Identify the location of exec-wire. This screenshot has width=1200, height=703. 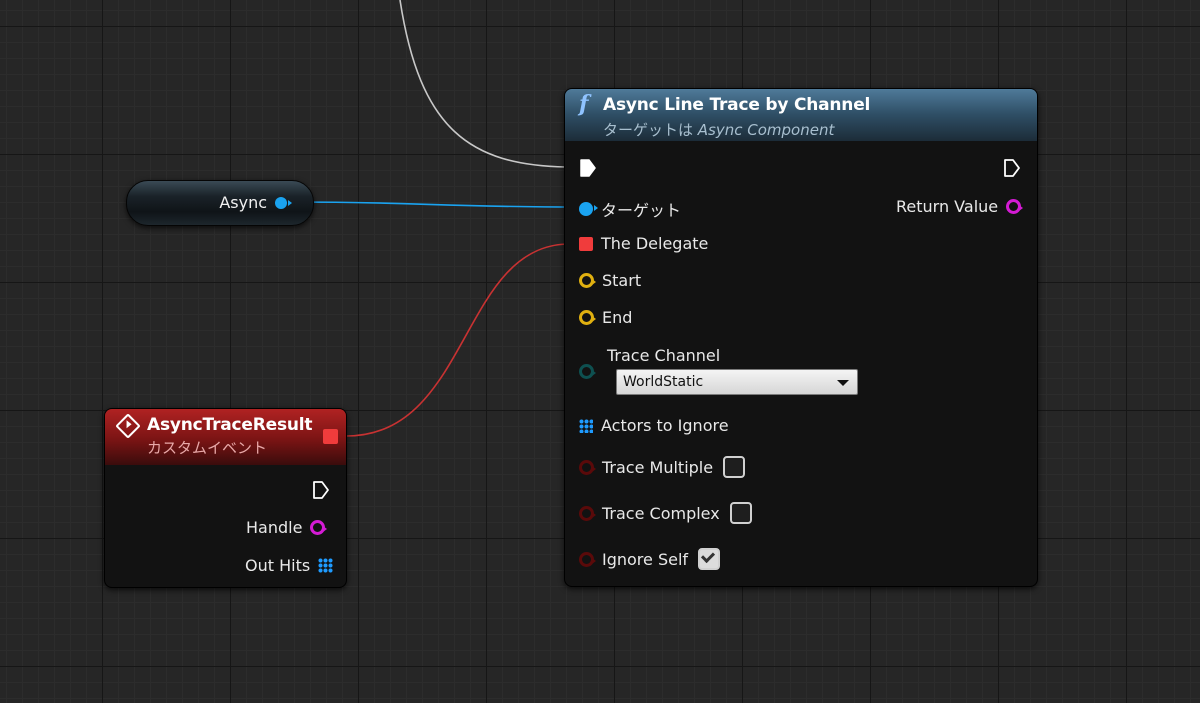
(483, 84).